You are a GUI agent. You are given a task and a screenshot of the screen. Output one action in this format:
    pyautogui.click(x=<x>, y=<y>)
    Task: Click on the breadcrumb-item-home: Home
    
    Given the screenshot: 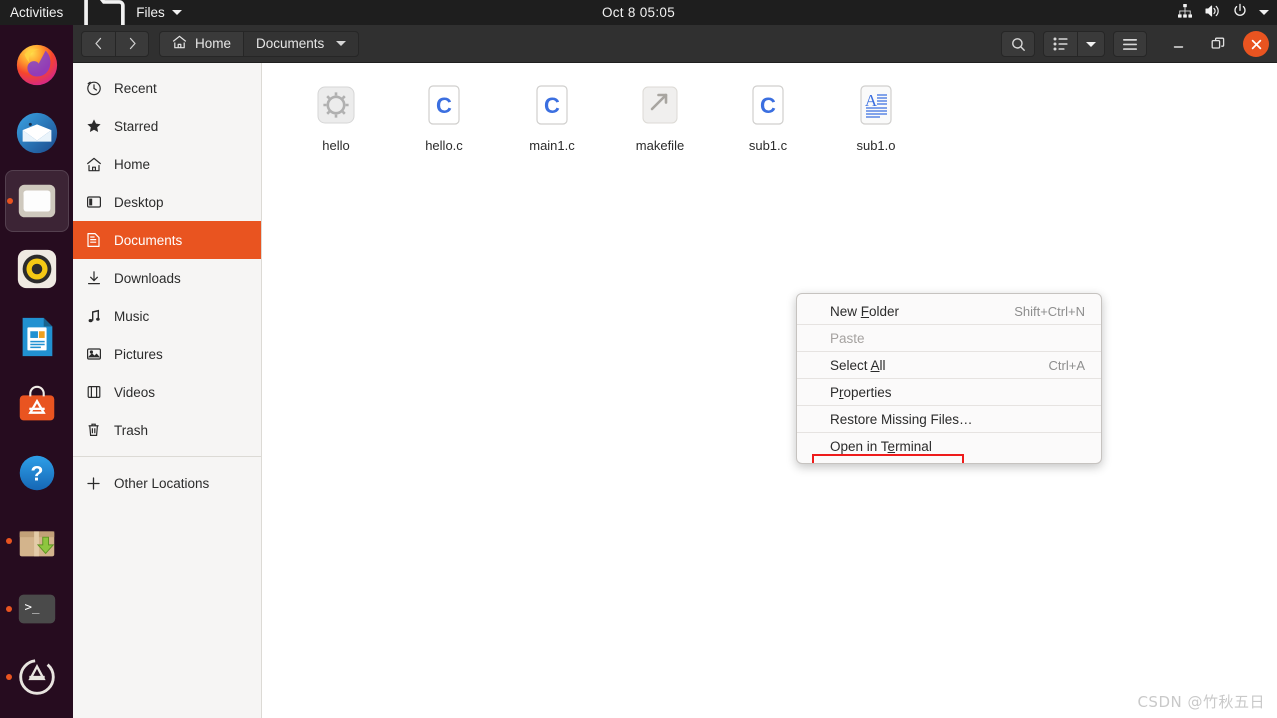 What is the action you would take?
    pyautogui.click(x=201, y=43)
    